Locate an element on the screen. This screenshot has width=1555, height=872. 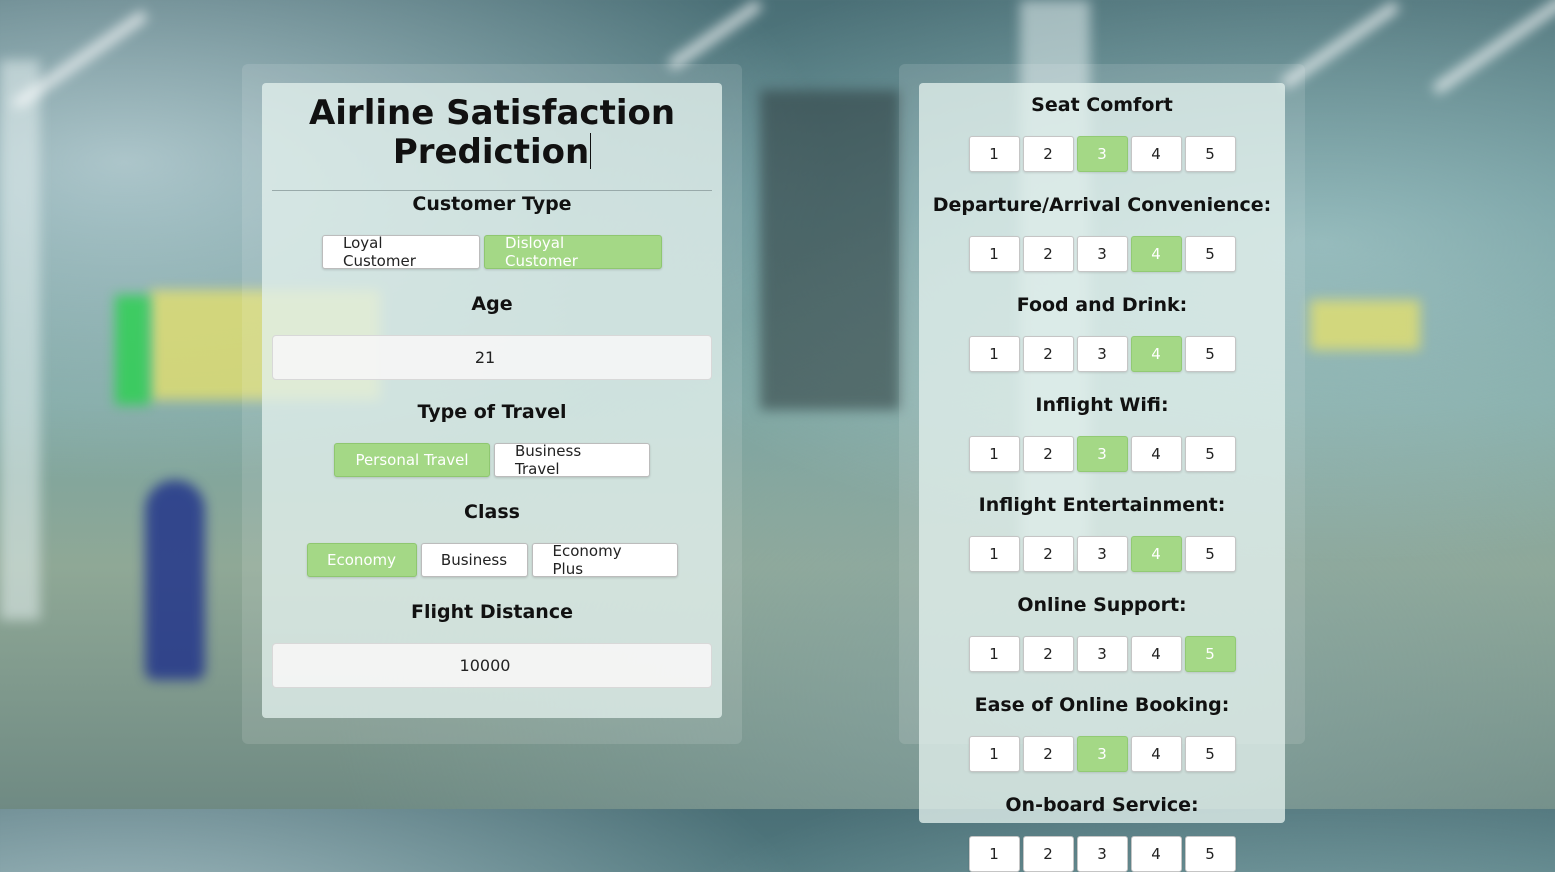
on-board-service-rating-group: 12345 is located at coordinates (1102, 854).